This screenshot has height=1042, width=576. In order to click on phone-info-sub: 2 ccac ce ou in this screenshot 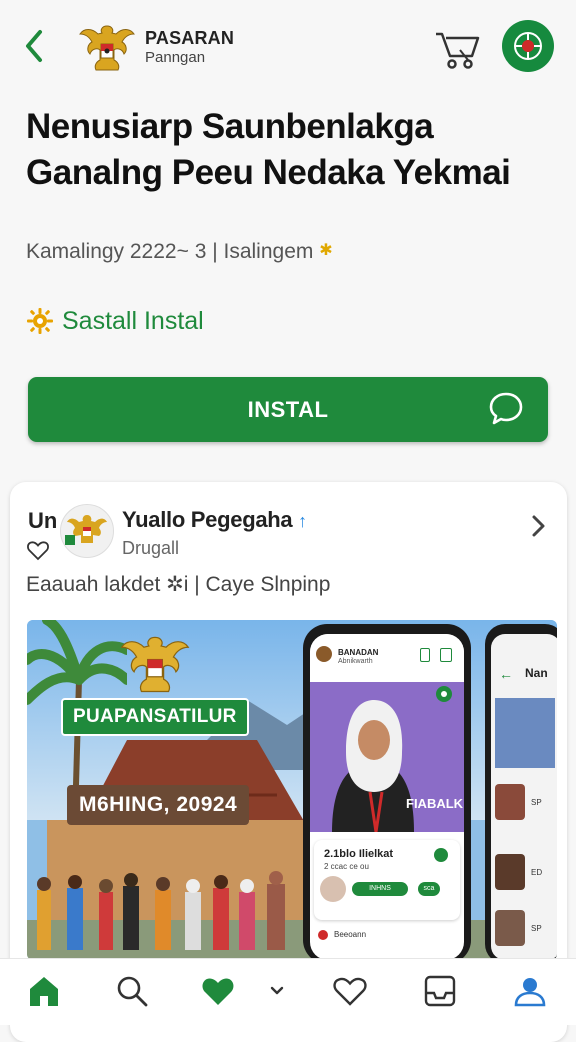, I will do `click(346, 866)`.